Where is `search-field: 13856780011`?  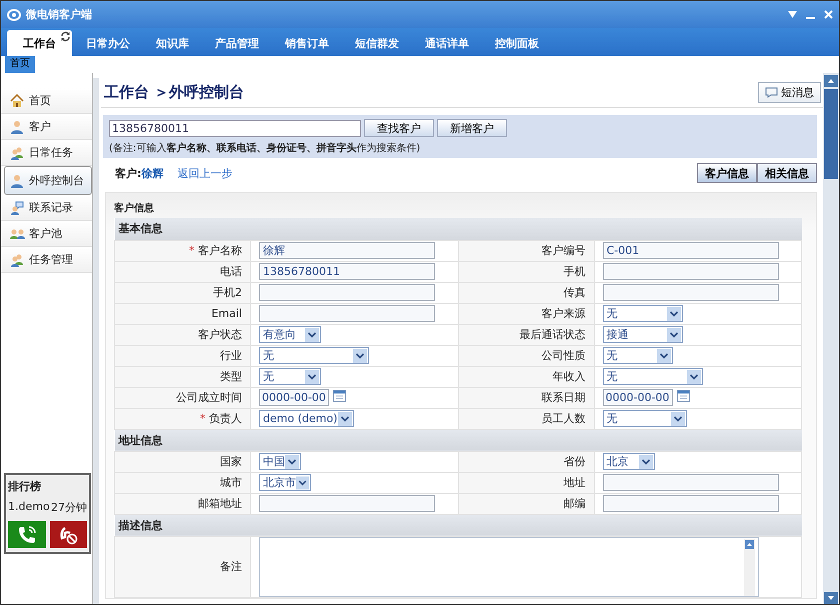 search-field: 13856780011 is located at coordinates (235, 128).